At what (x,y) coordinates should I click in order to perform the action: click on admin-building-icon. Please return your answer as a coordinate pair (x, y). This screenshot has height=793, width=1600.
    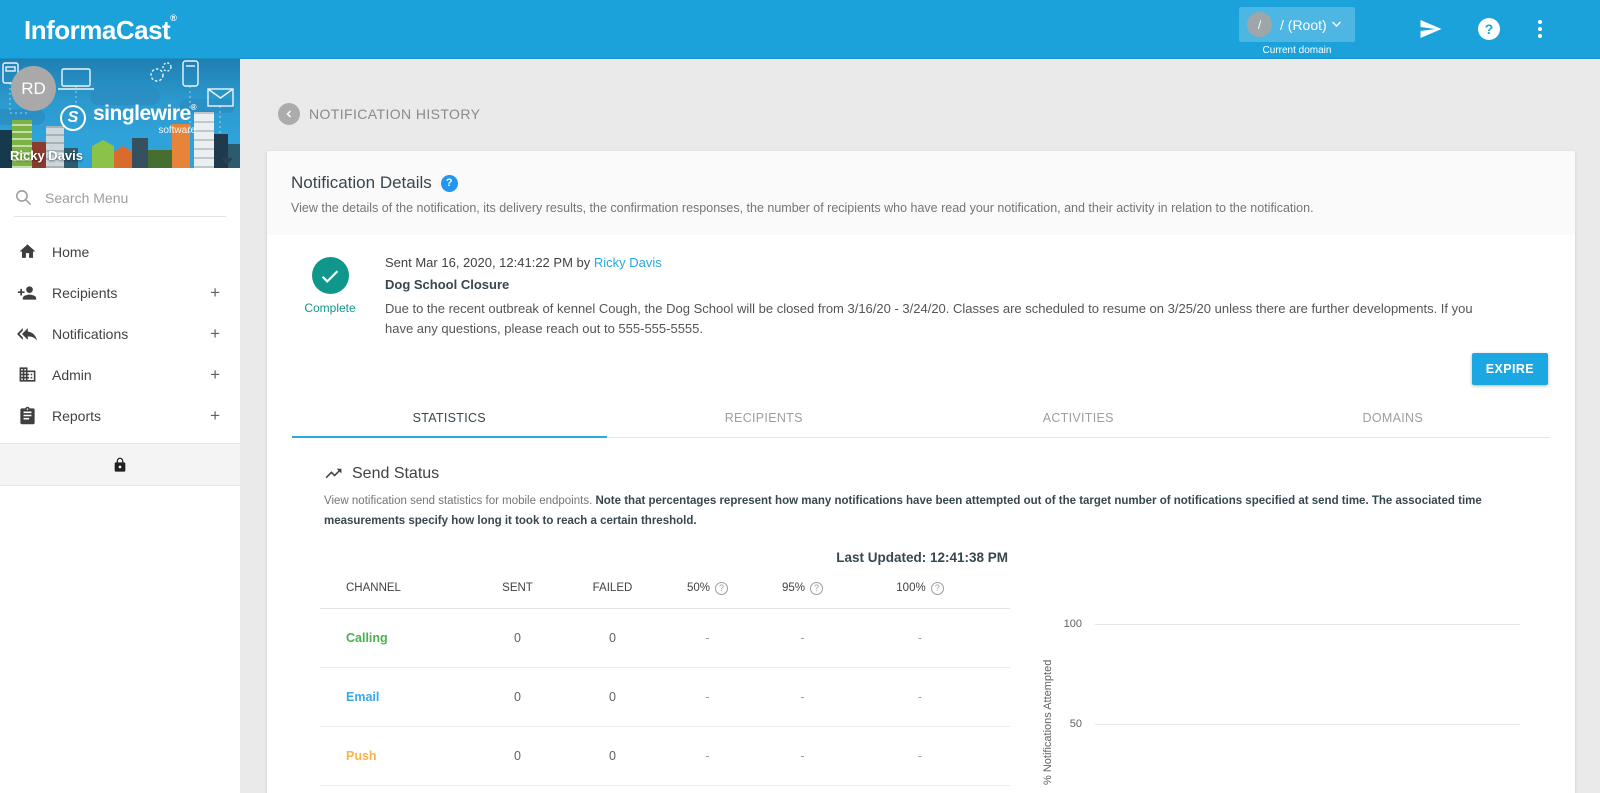
    Looking at the image, I should click on (27, 375).